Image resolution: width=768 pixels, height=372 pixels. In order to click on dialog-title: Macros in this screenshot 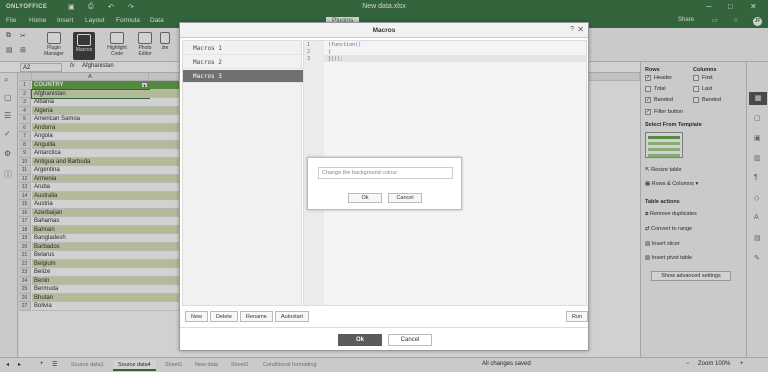, I will do `click(384, 30)`.